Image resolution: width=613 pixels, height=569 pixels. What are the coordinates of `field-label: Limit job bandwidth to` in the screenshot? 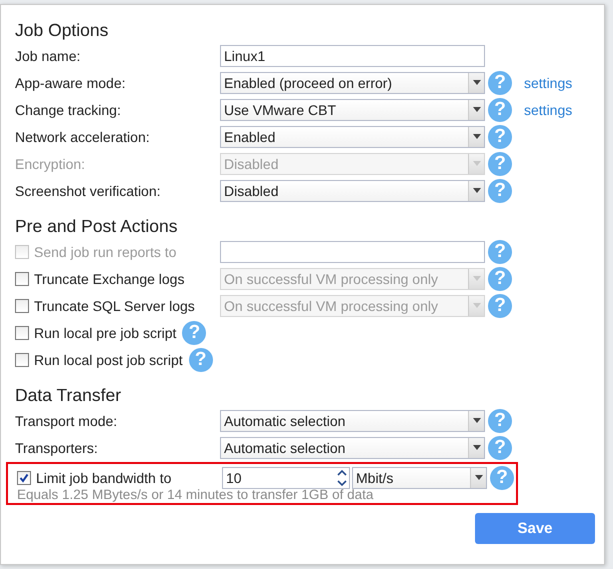 It's located at (104, 478).